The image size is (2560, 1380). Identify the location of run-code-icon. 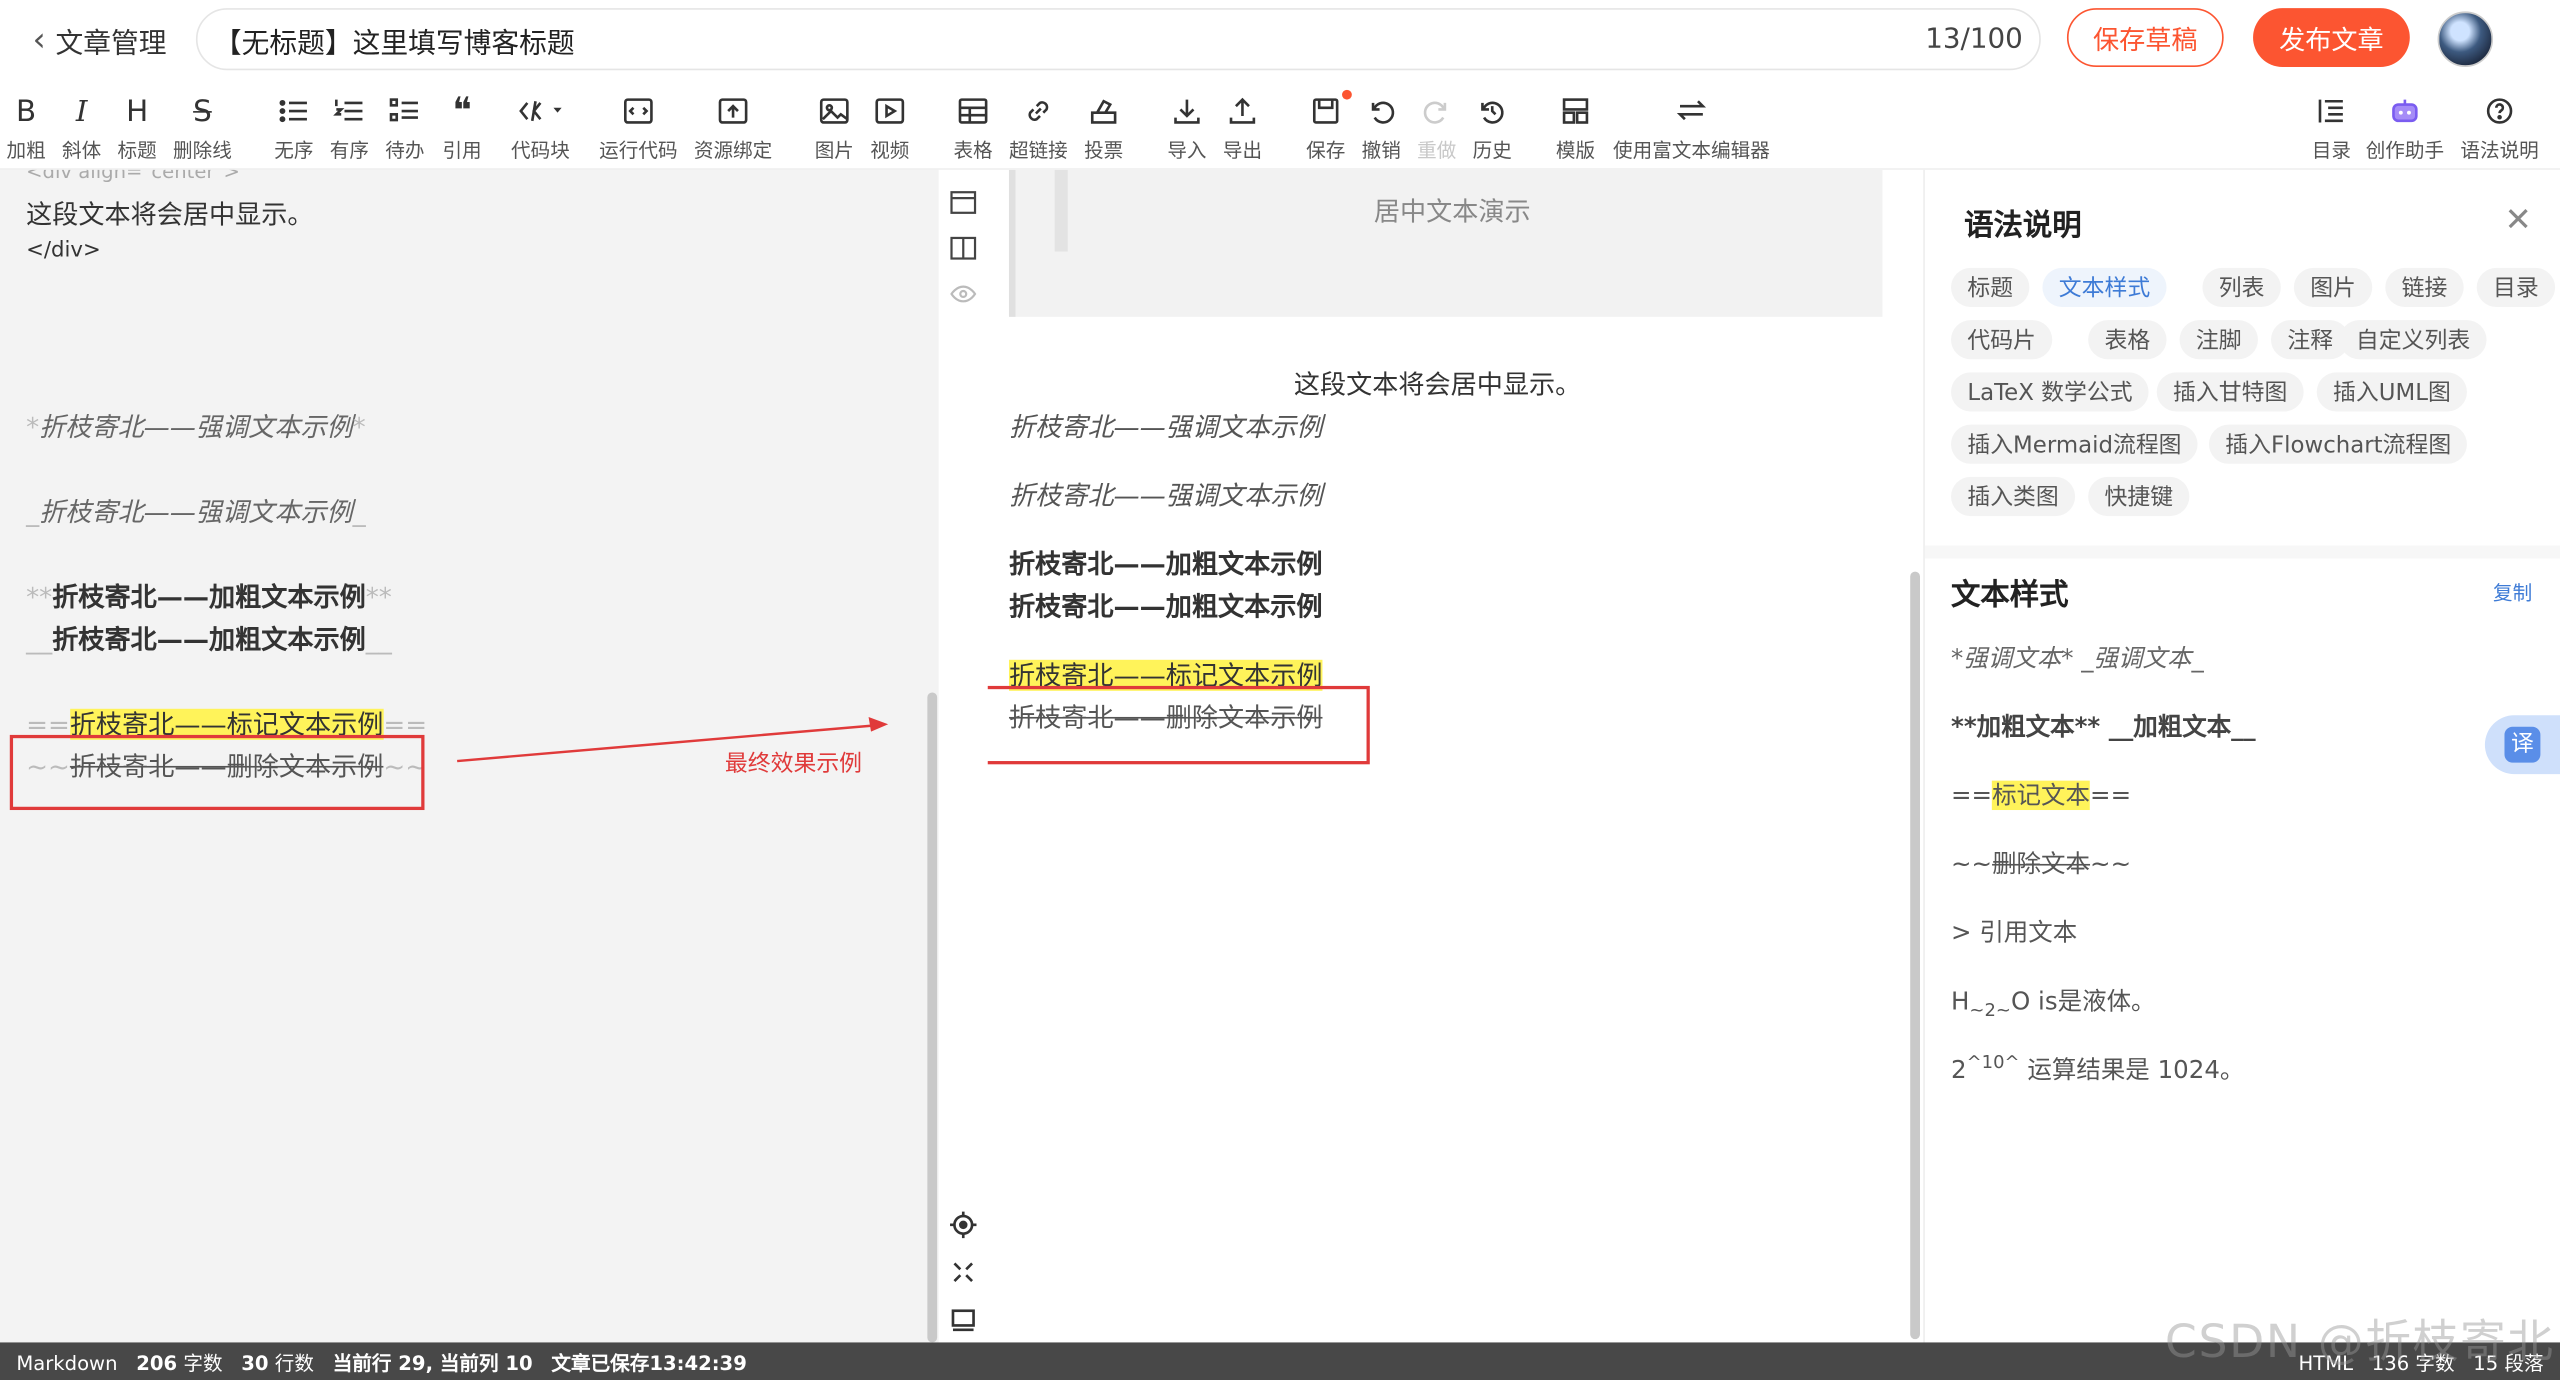
(638, 110).